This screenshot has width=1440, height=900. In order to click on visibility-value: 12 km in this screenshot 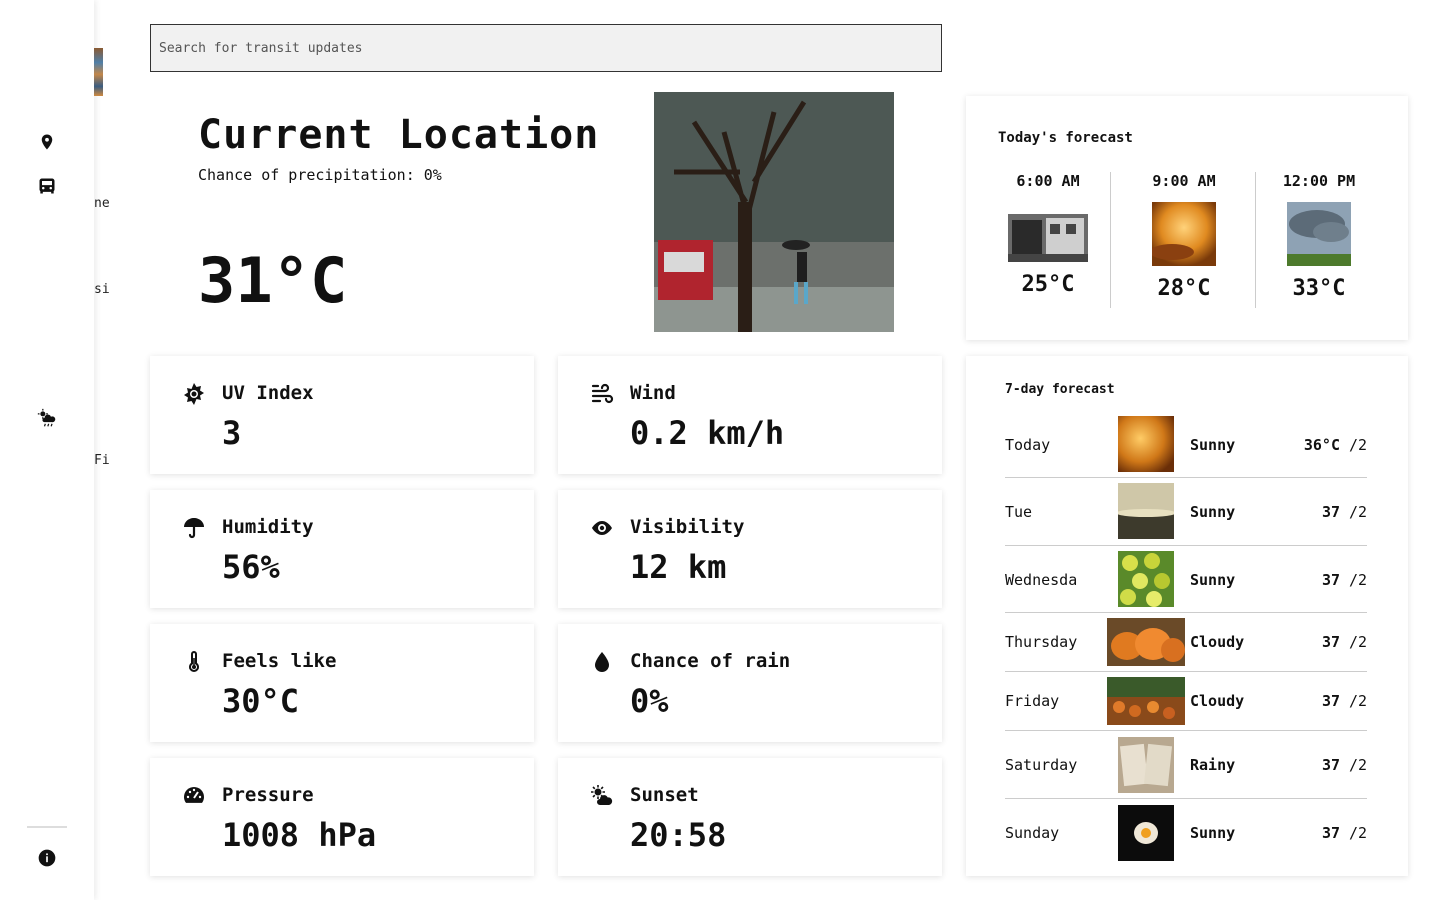, I will do `click(678, 567)`.